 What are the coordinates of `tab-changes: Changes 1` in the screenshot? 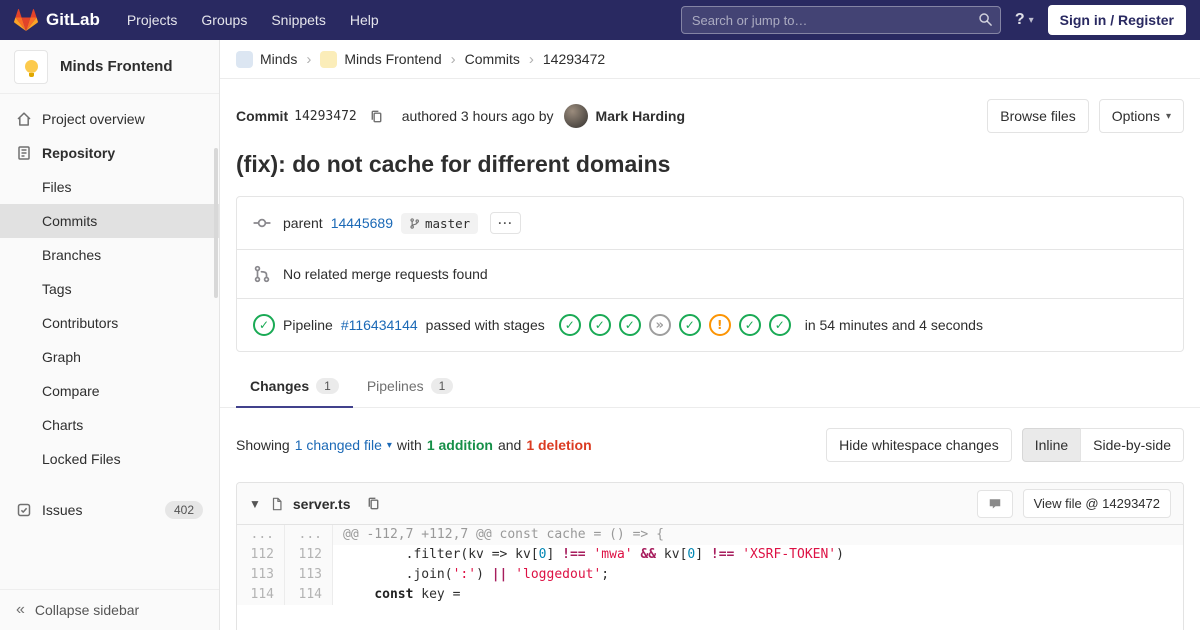 It's located at (294, 387).